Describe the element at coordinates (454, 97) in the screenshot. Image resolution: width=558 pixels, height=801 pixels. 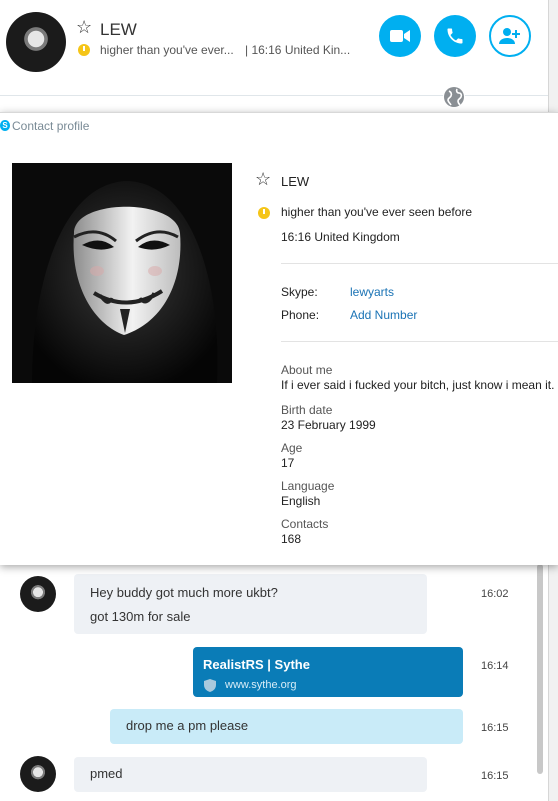
I see `globe-icon` at that location.